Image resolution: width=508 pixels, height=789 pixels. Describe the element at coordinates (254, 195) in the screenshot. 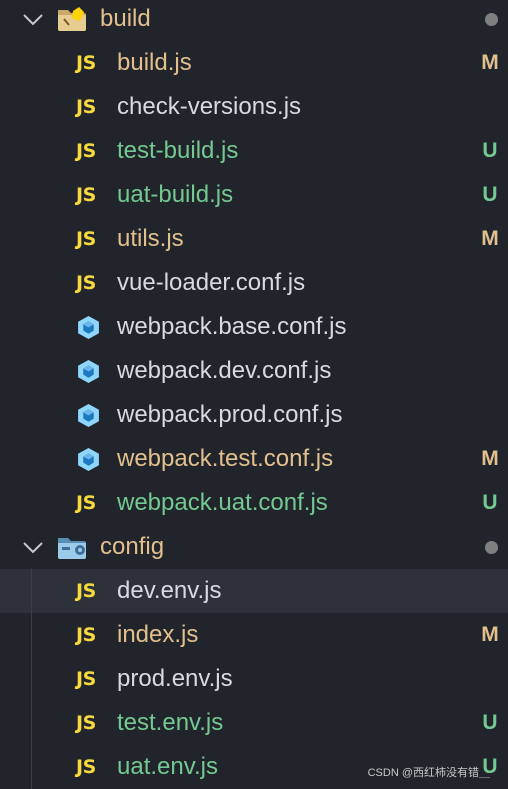

I see `file-row: JS uat-build.js U` at that location.